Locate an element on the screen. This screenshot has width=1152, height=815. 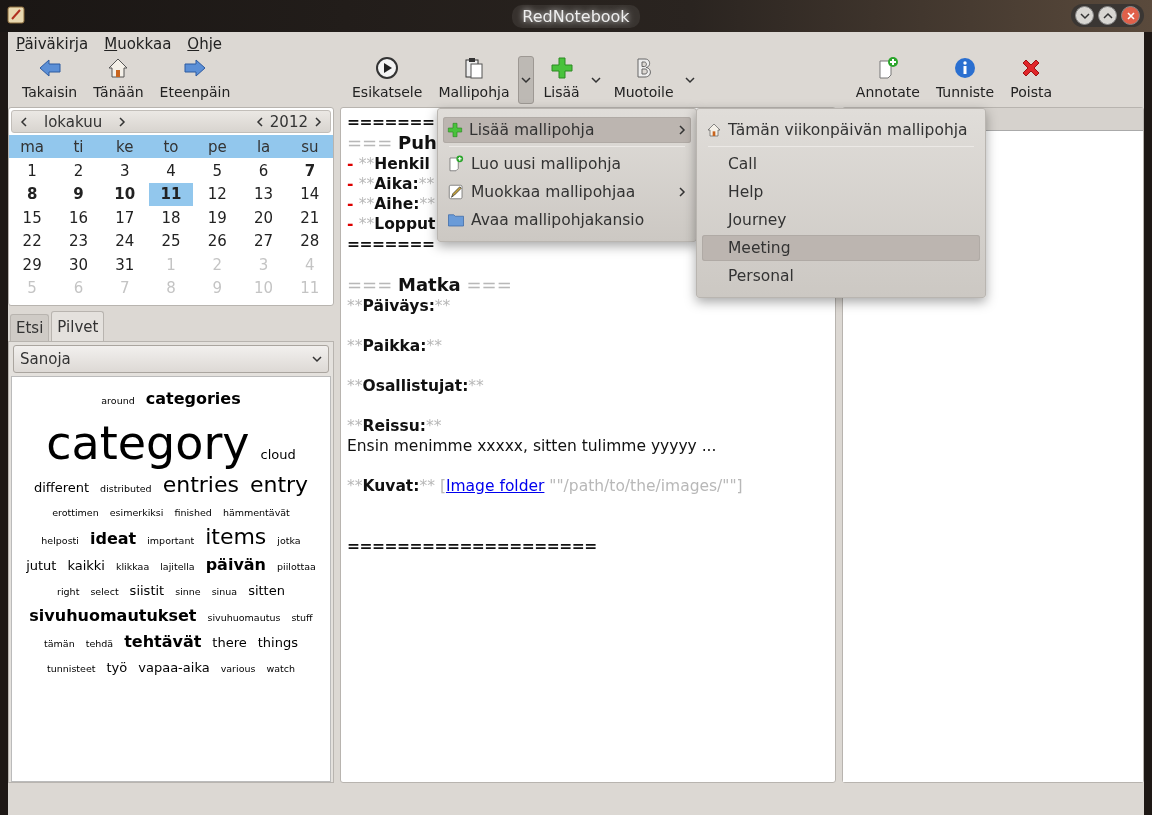
cloud-word: different is located at coordinates (61, 488).